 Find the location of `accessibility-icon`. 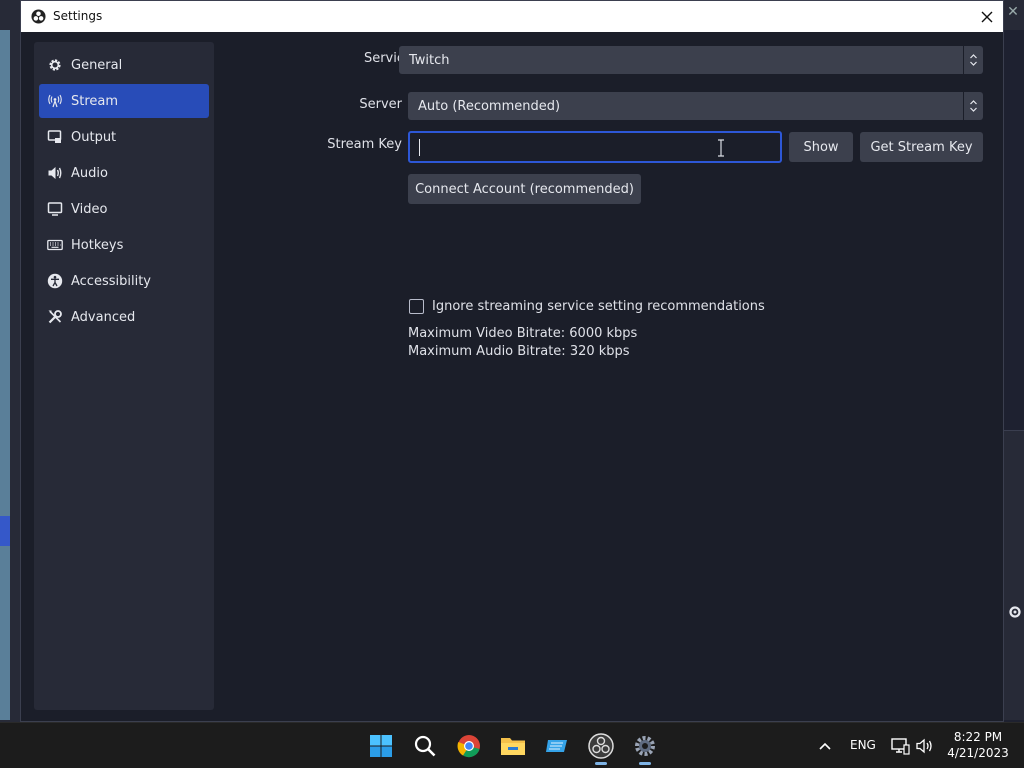

accessibility-icon is located at coordinates (55, 281).